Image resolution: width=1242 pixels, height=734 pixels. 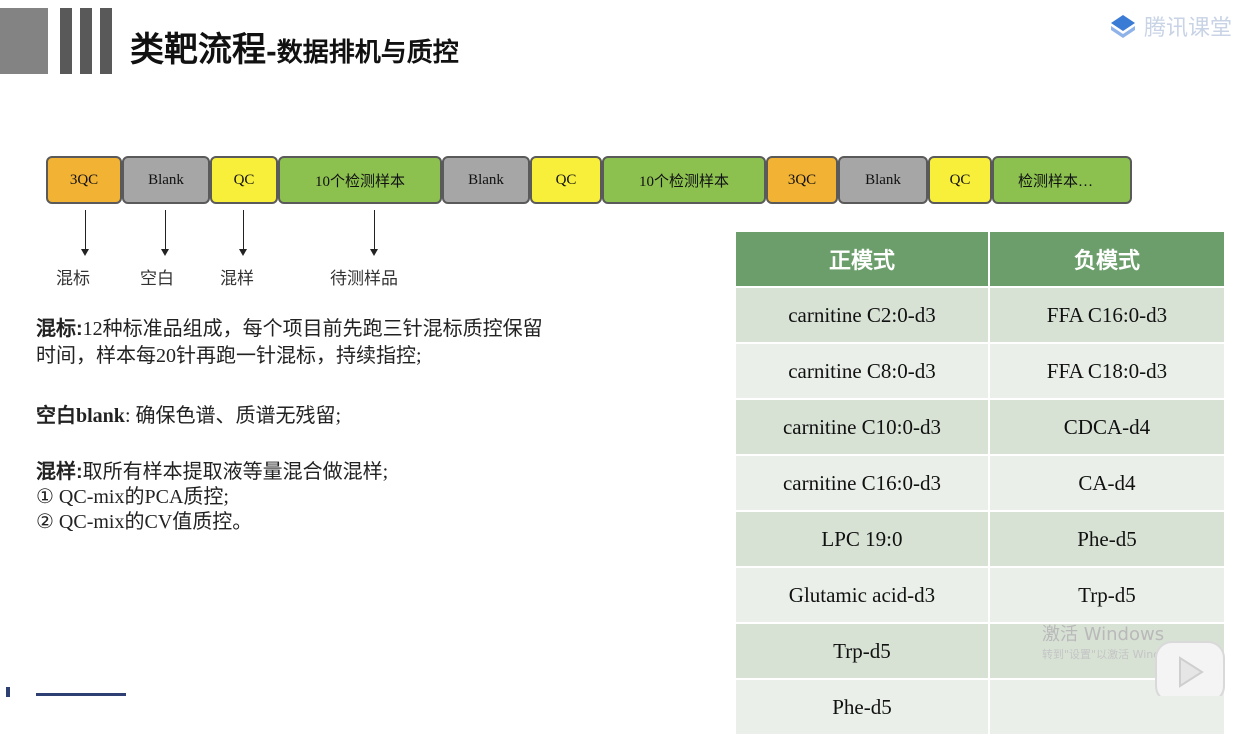 I want to click on table-row: carnitine C2:0-d3 FFA C16:0-d3, so click(x=981, y=314).